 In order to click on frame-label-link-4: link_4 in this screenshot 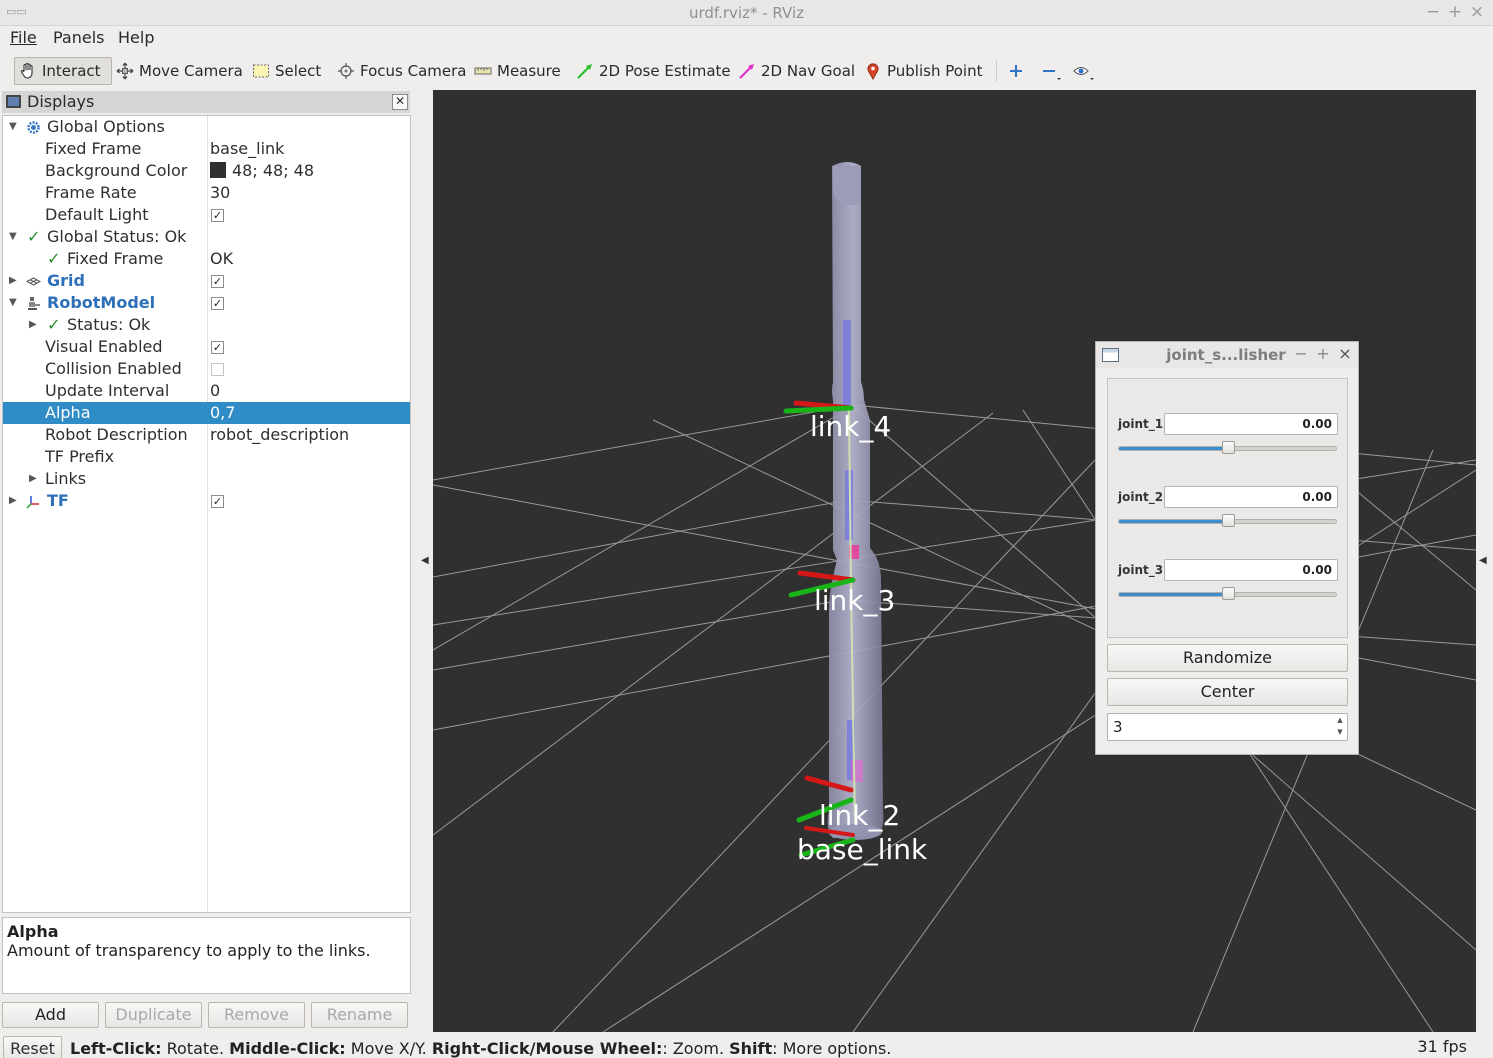, I will do `click(850, 426)`.